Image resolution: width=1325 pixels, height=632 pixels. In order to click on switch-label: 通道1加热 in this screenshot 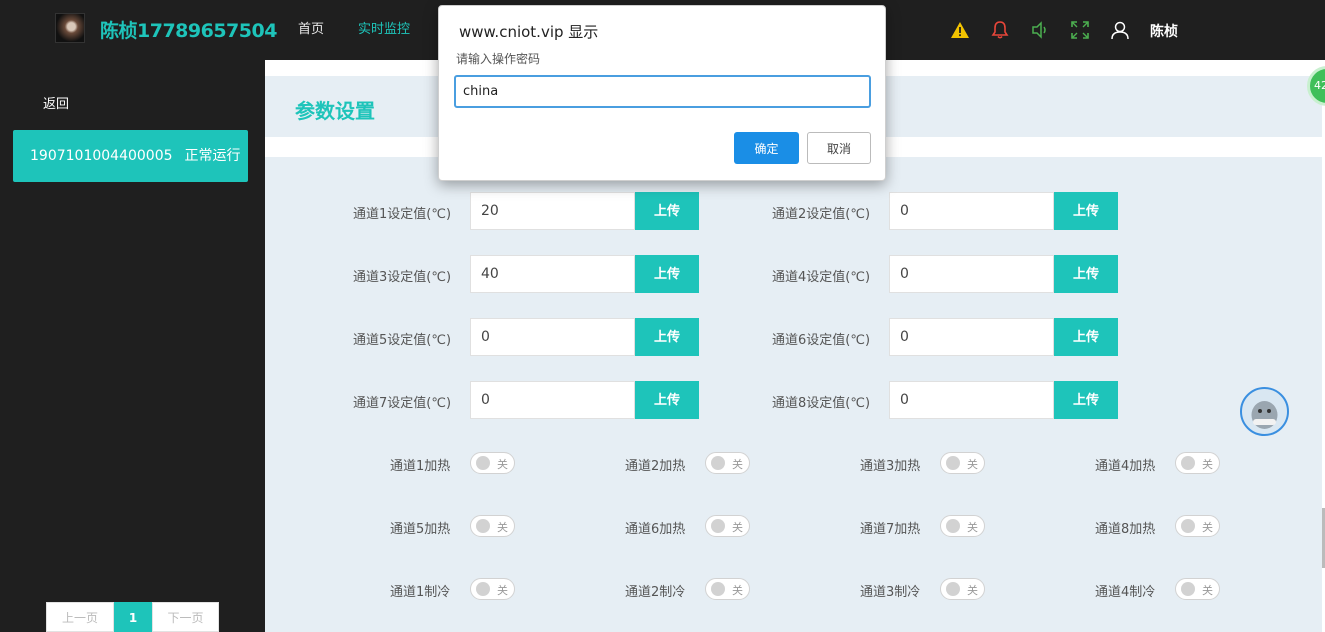, I will do `click(420, 466)`.